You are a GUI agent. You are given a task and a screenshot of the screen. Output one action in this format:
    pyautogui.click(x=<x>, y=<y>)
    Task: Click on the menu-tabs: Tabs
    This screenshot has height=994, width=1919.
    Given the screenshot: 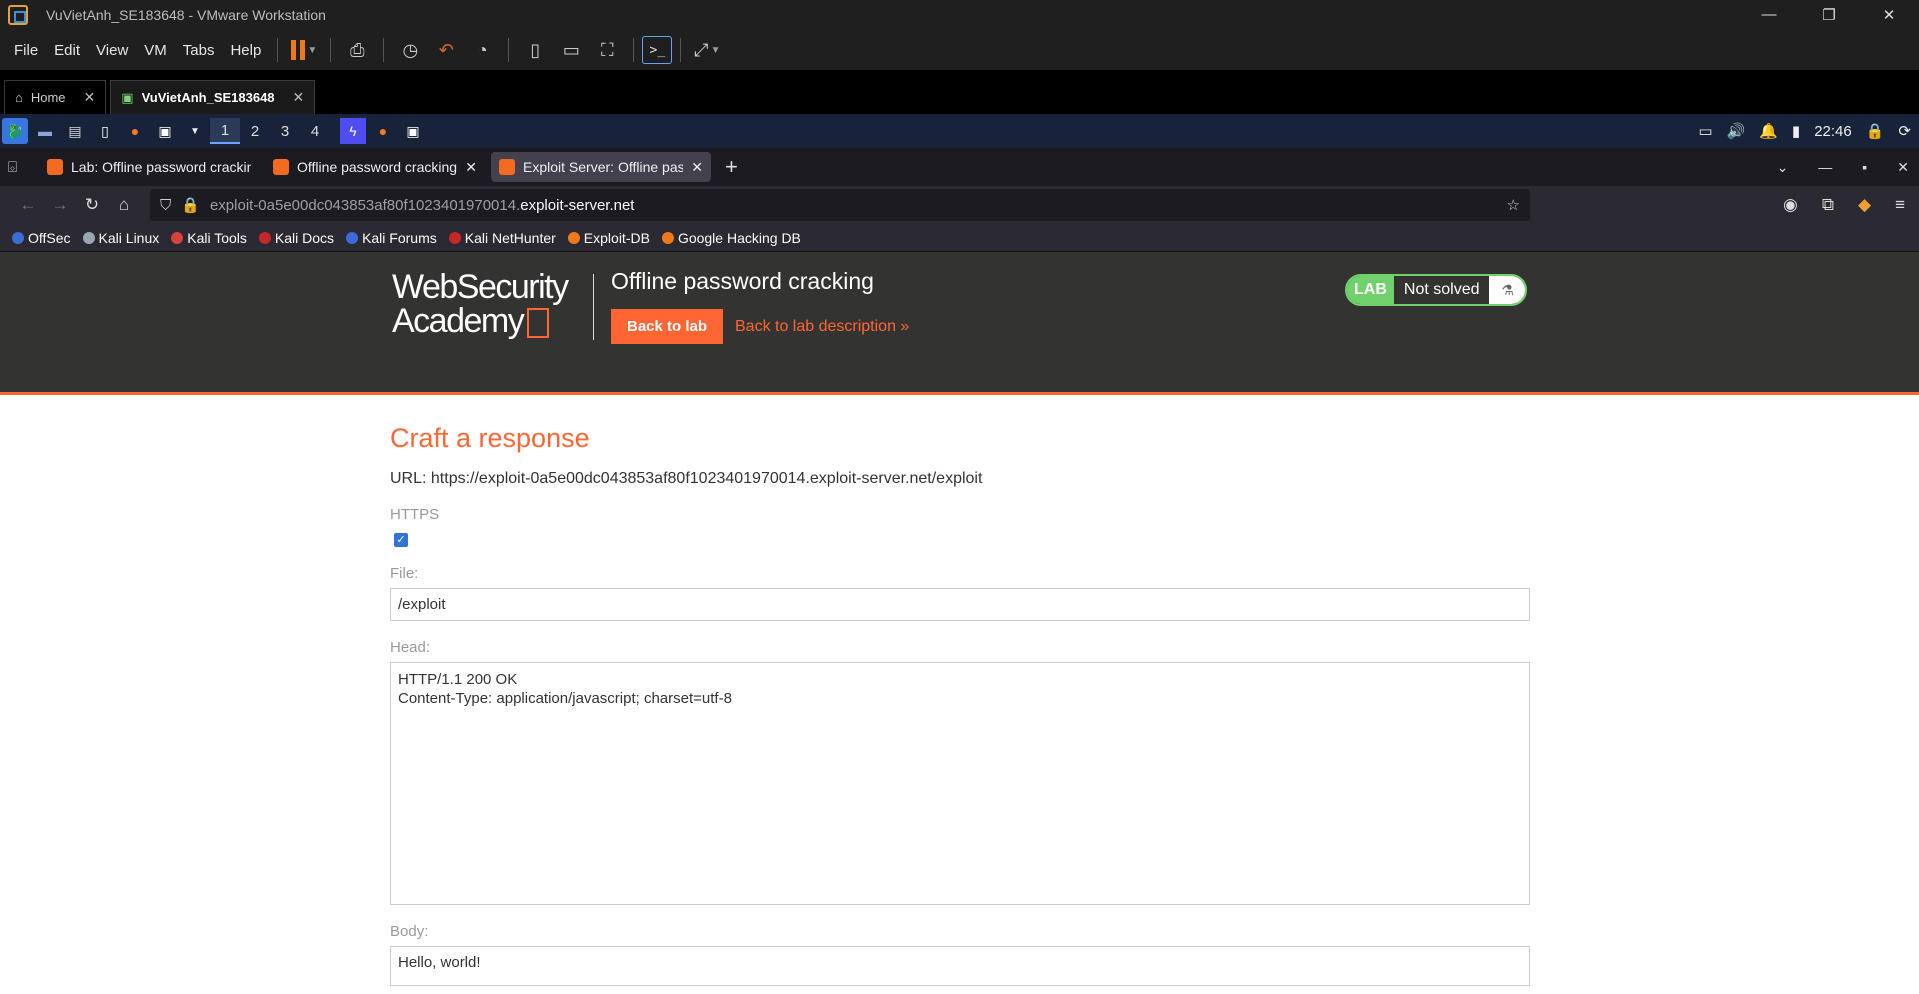 What is the action you would take?
    pyautogui.click(x=199, y=50)
    